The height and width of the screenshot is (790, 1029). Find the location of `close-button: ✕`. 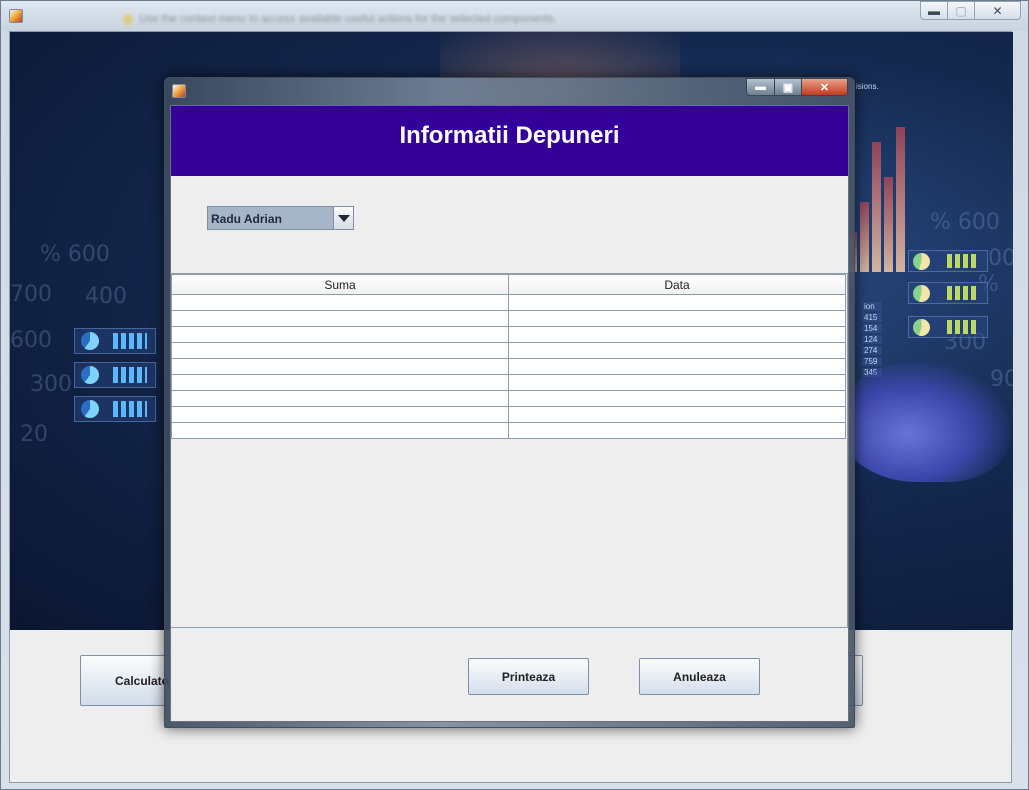

close-button: ✕ is located at coordinates (997, 10).